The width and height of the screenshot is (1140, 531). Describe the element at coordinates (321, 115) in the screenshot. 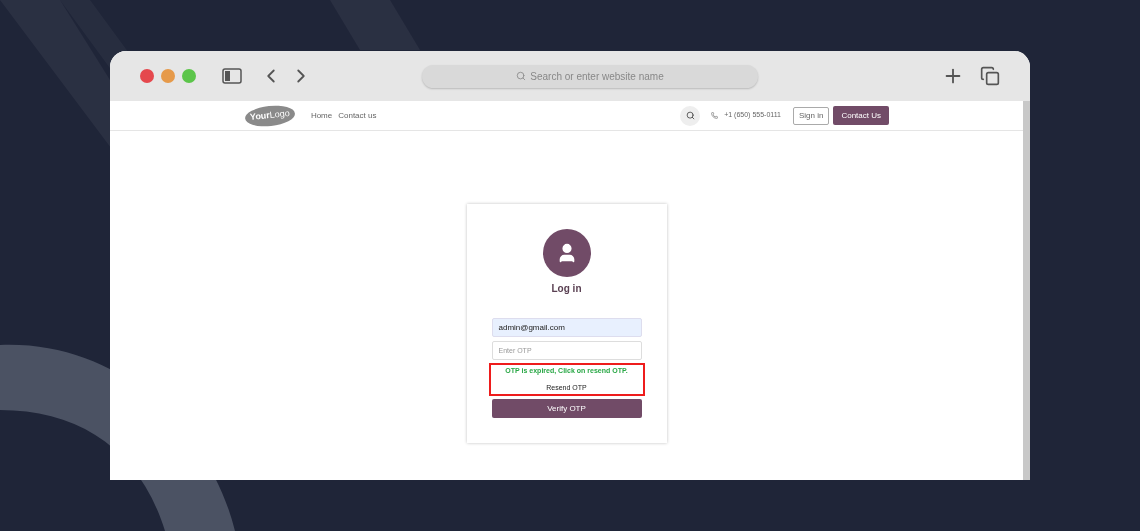

I see `nav-link: Home` at that location.